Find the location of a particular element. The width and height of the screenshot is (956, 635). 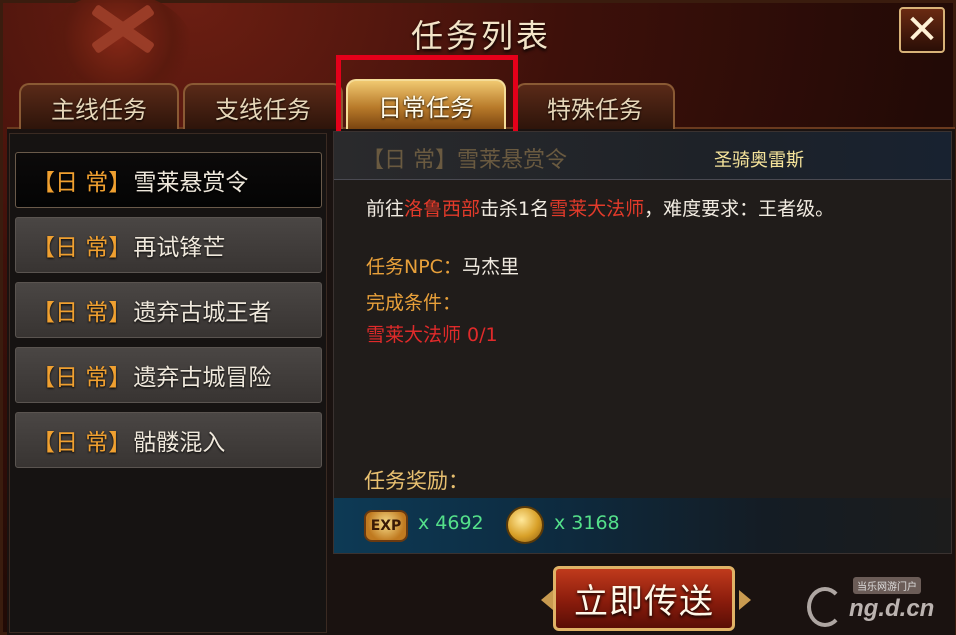

watermark: 当乐网游门户 ng.d.cn is located at coordinates (875, 602).